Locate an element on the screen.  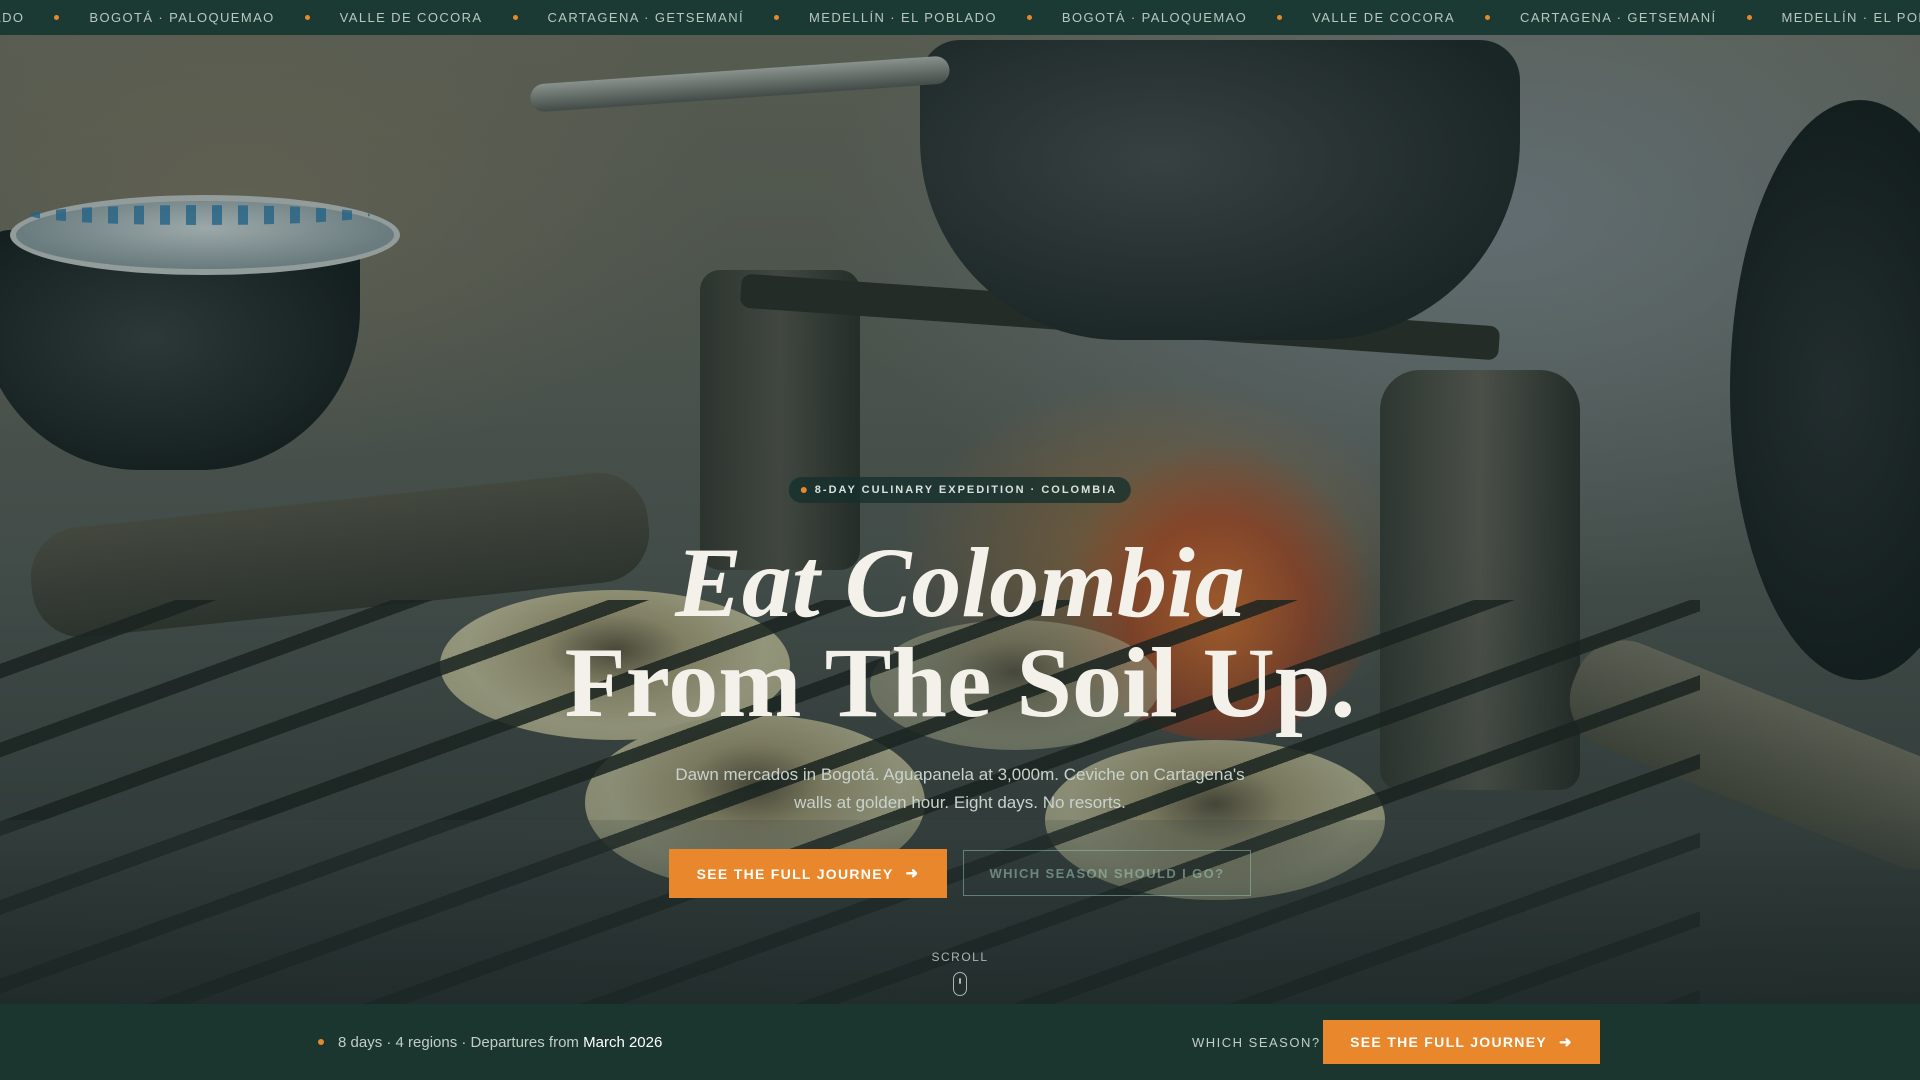
trip-summary-details: 8 days · 4 regions · Departures from is located at coordinates (458, 1042).